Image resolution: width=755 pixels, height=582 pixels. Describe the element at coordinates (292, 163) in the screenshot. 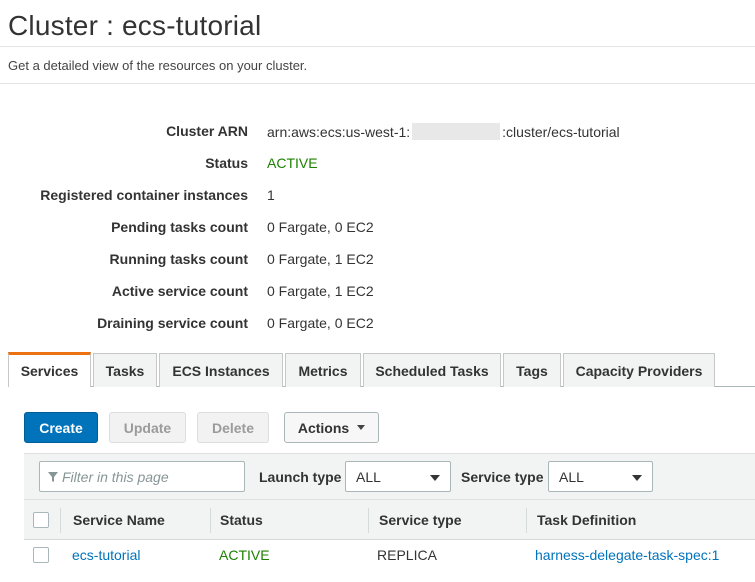

I see `status-value: ACTIVE` at that location.